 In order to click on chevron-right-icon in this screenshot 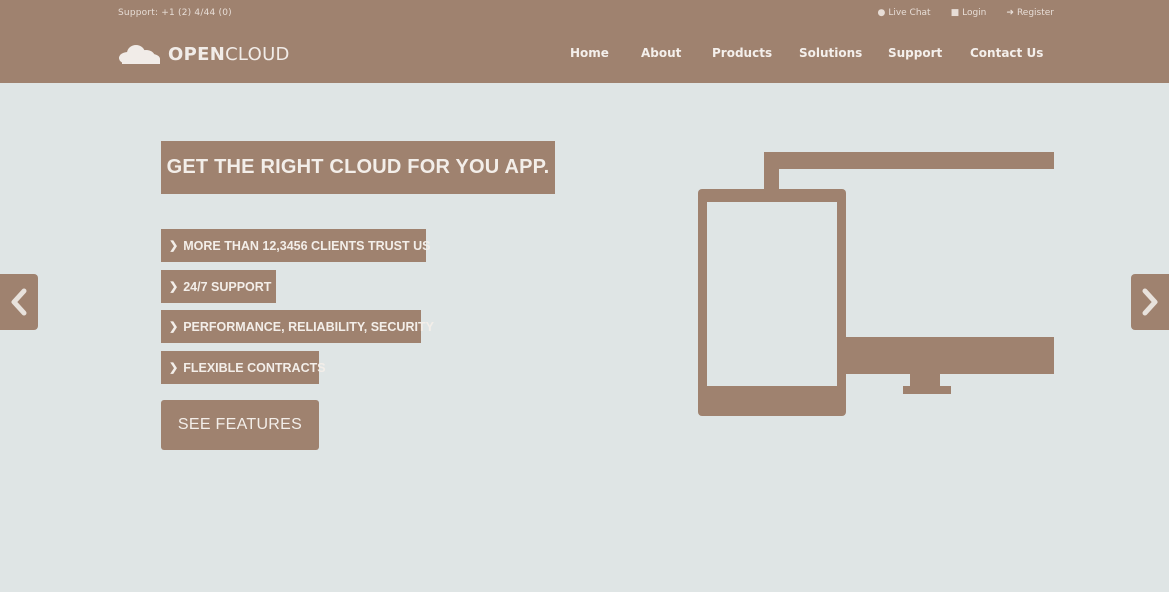, I will do `click(1150, 302)`.